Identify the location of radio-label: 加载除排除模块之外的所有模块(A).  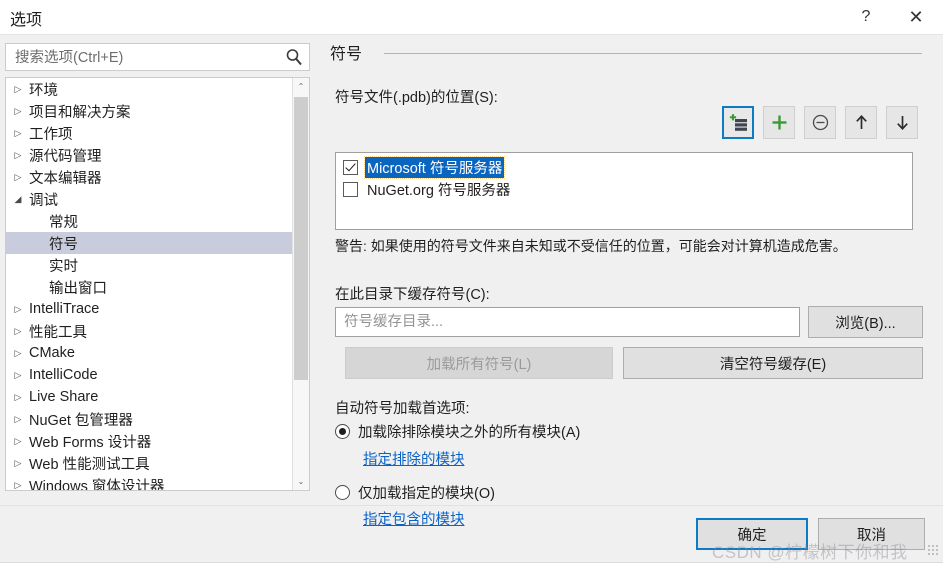
(469, 433).